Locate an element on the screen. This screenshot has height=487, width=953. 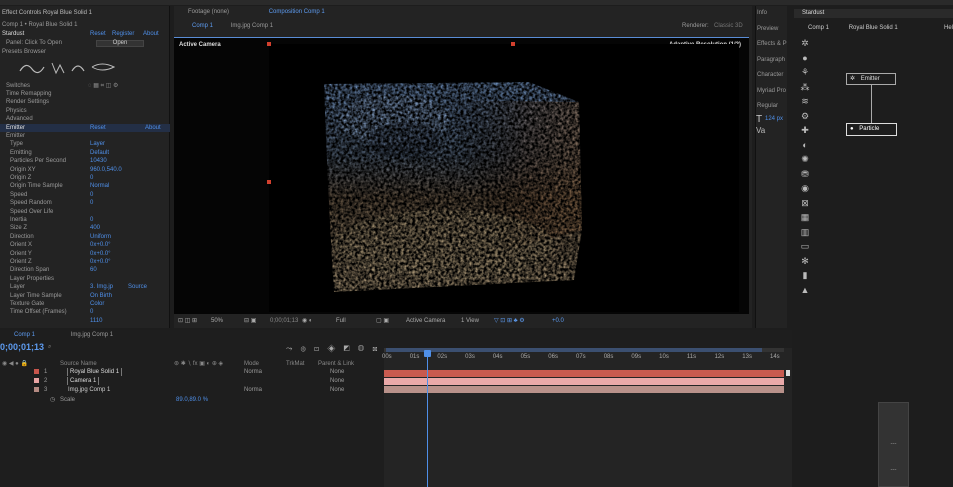
right-panel-item: Character is located at coordinates (770, 75).